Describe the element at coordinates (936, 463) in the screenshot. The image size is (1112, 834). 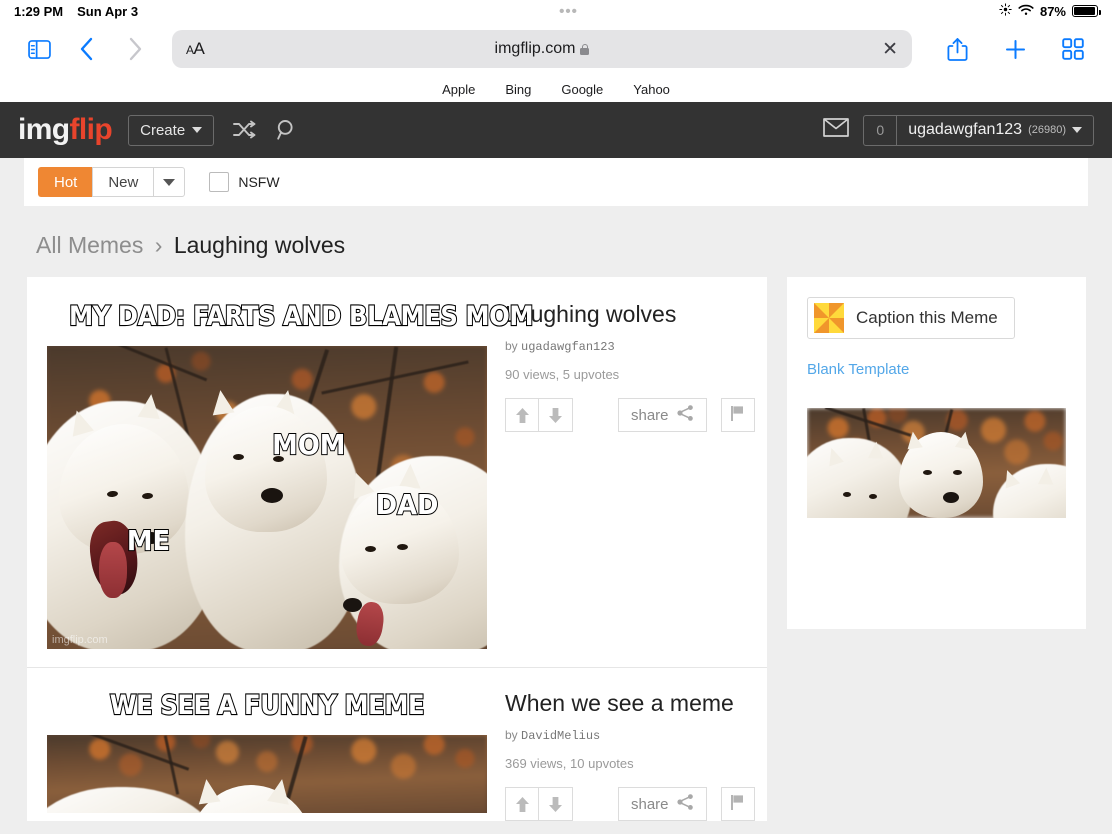
I see `blank-template-thumbnail` at that location.